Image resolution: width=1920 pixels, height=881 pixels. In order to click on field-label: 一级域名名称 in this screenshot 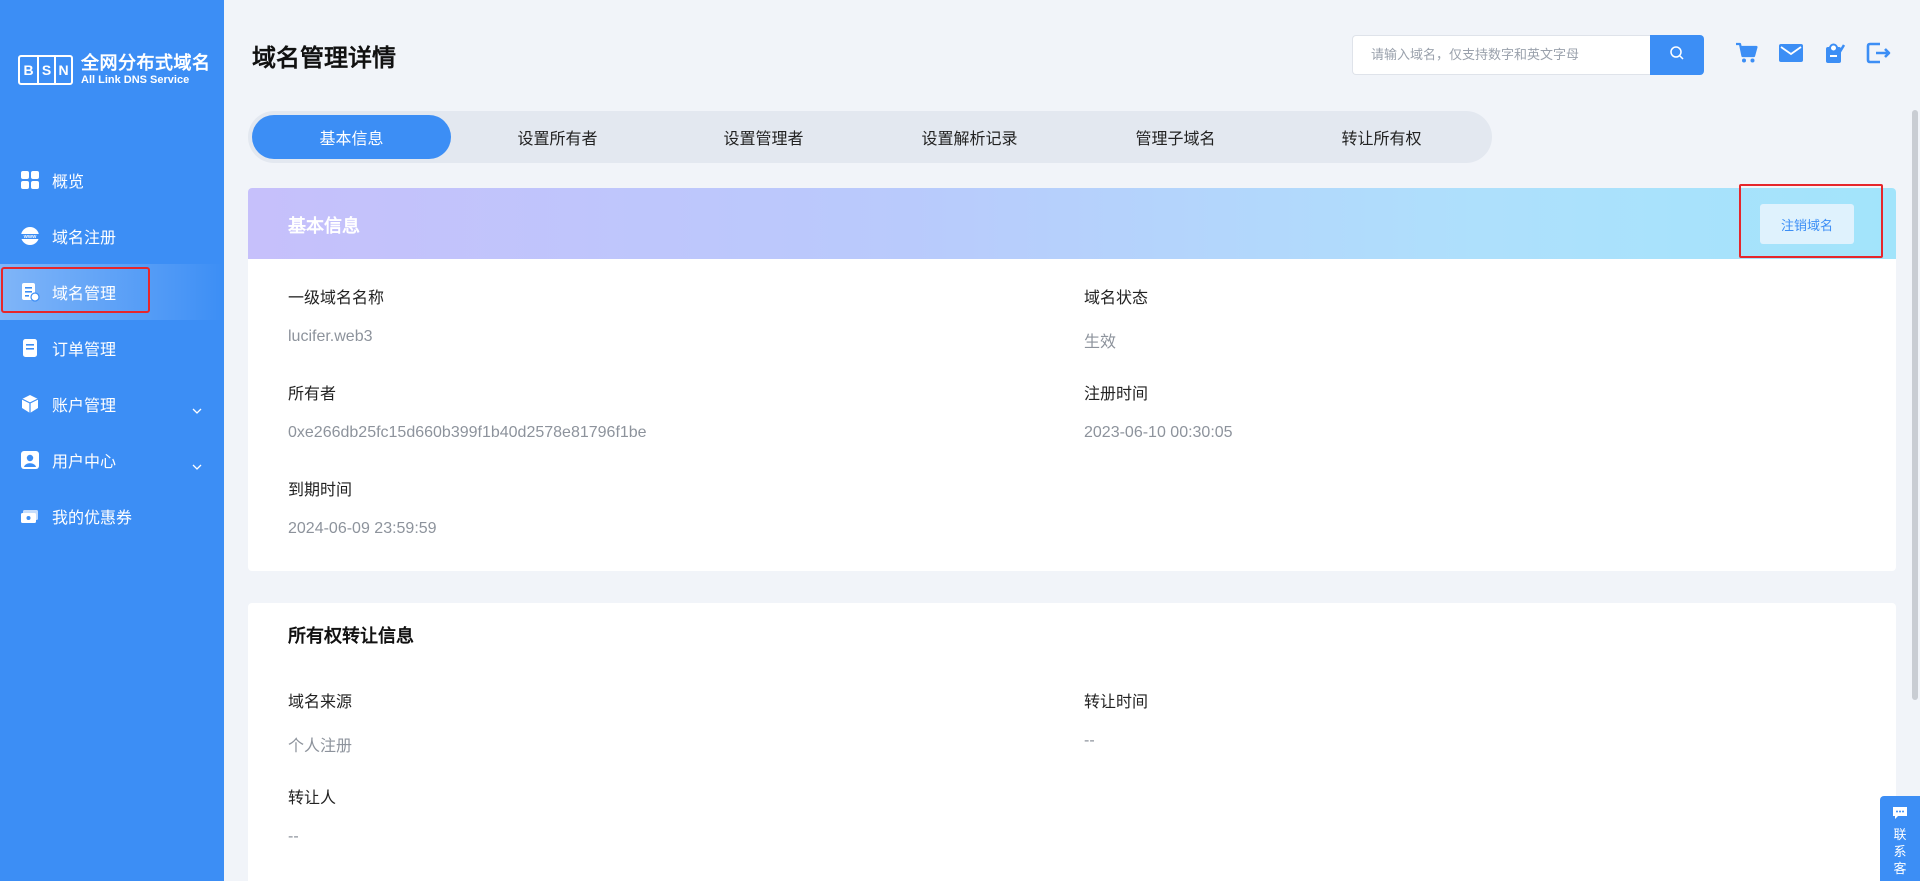, I will do `click(336, 297)`.